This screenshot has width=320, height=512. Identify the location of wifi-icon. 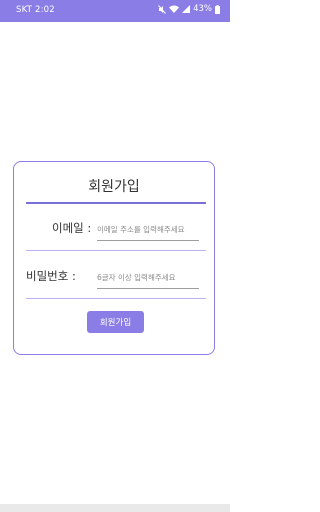
(174, 9).